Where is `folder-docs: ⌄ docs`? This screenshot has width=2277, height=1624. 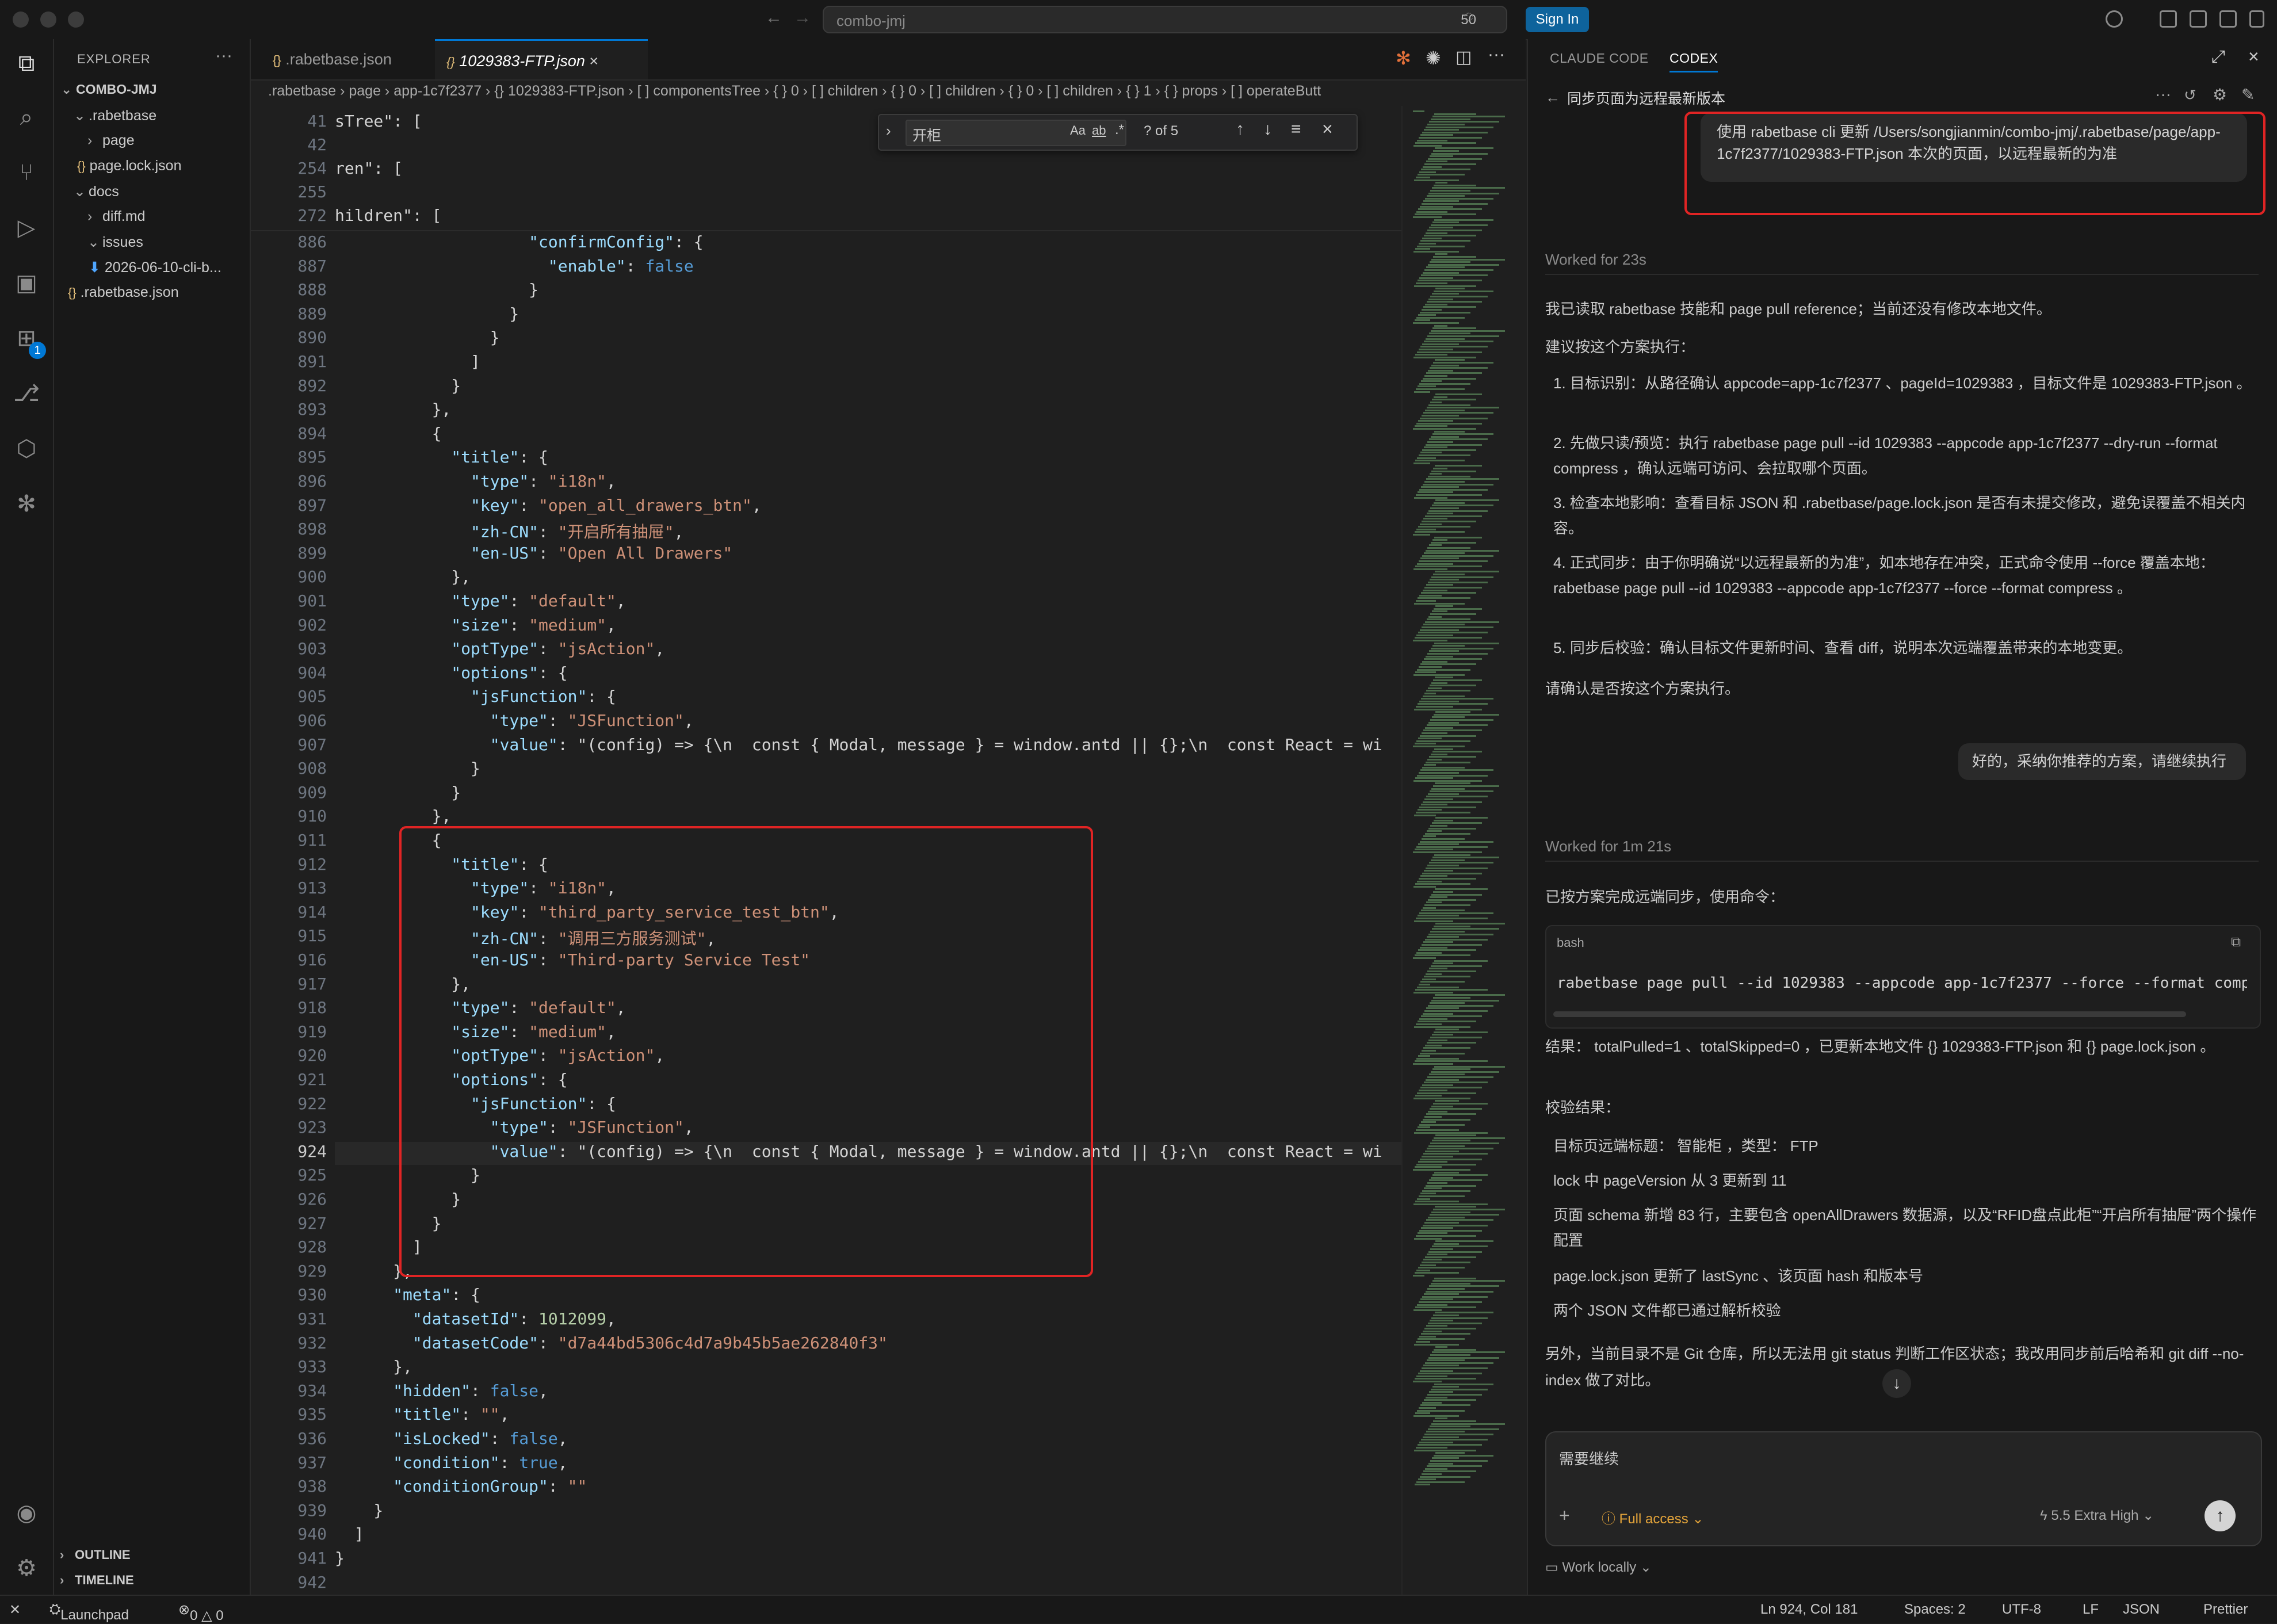 folder-docs: ⌄ docs is located at coordinates (96, 191).